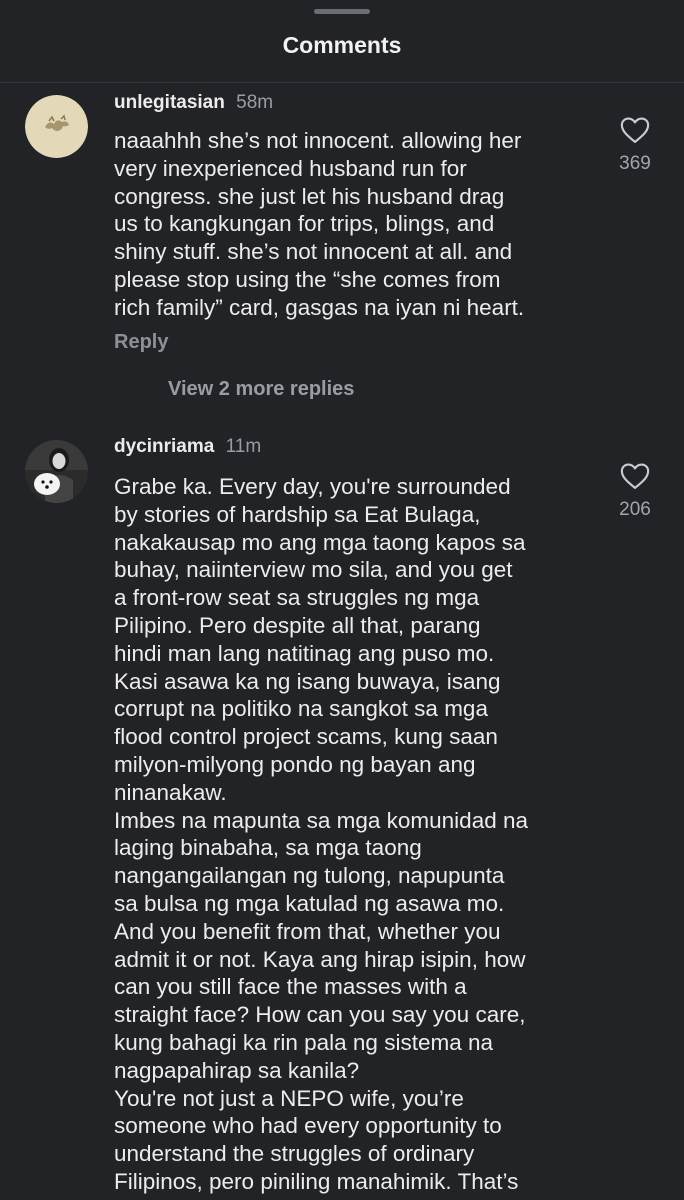 This screenshot has height=1200, width=684. I want to click on comment-text-line: flood control project scams, kung saan, so click(306, 737).